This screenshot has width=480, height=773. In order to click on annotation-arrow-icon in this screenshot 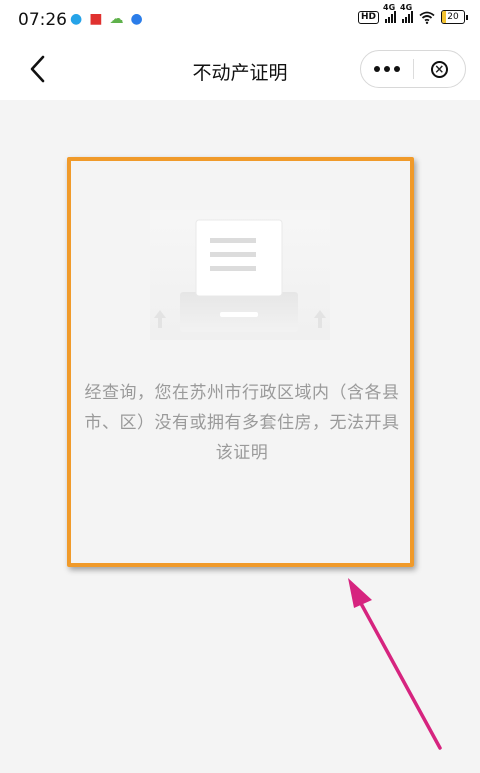, I will do `click(395, 664)`.